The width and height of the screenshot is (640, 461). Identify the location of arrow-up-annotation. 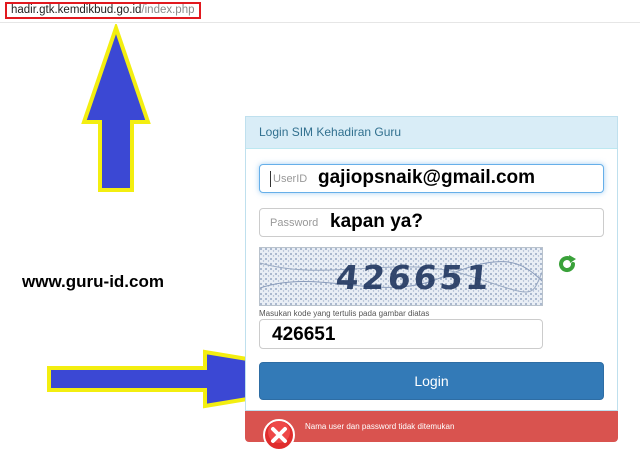
(116, 108).